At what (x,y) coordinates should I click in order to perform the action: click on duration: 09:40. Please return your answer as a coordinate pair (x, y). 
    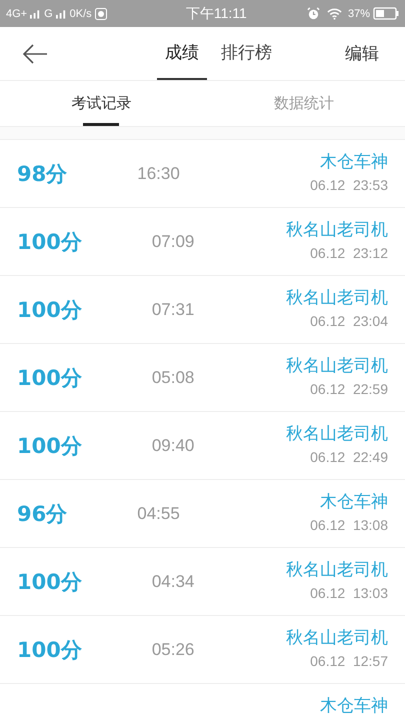
    Looking at the image, I should click on (173, 446).